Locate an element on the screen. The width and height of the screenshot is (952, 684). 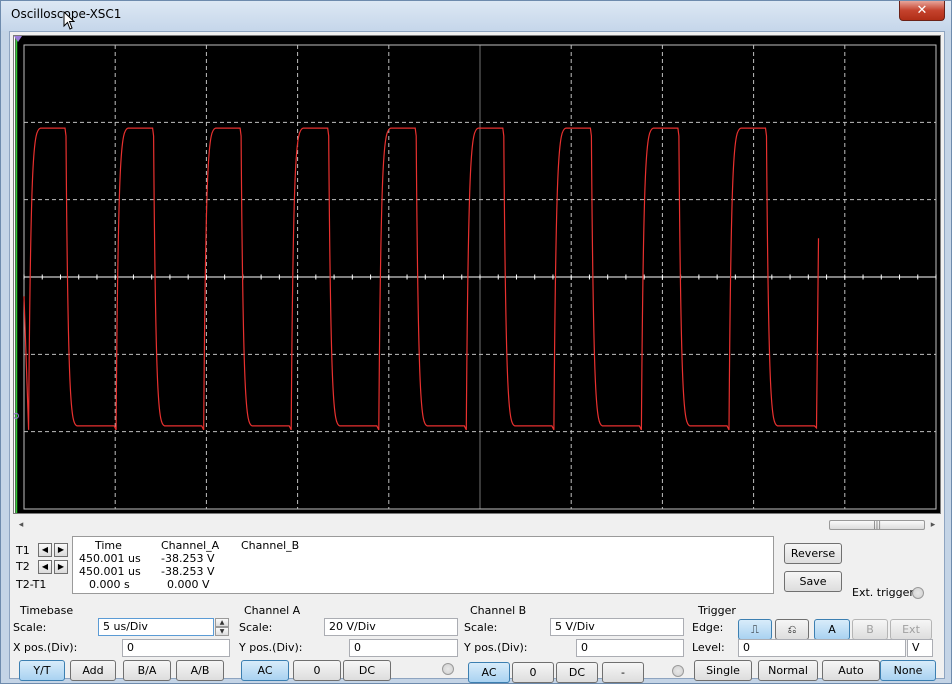
t1-channel-a: -38.253 V is located at coordinates (188, 558).